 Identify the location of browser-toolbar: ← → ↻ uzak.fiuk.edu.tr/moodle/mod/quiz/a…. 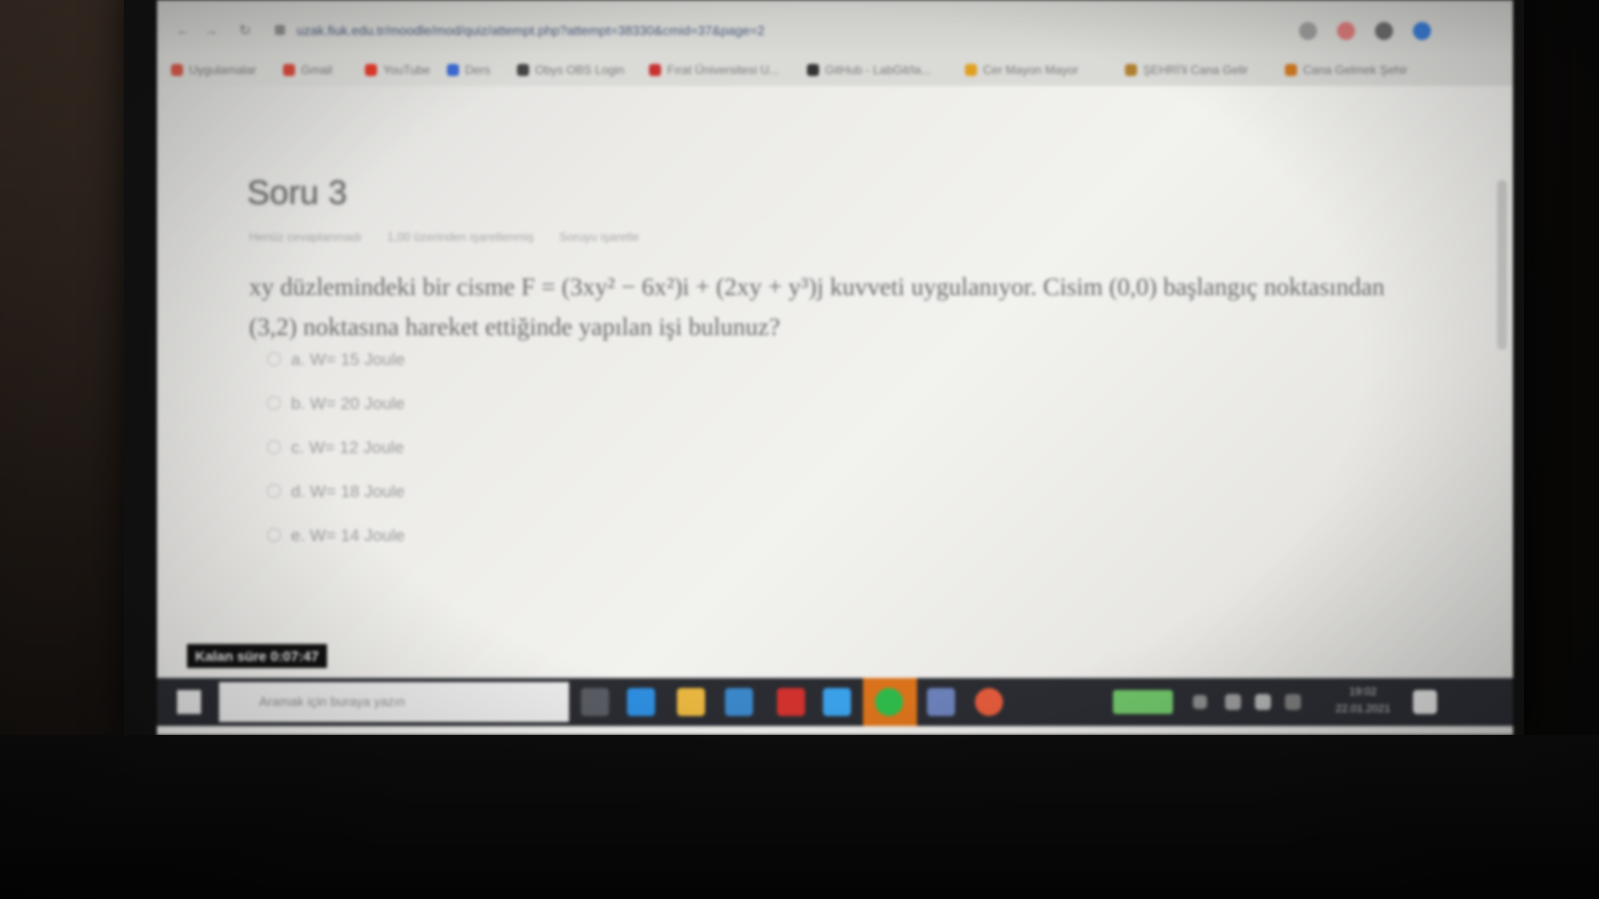
(835, 26).